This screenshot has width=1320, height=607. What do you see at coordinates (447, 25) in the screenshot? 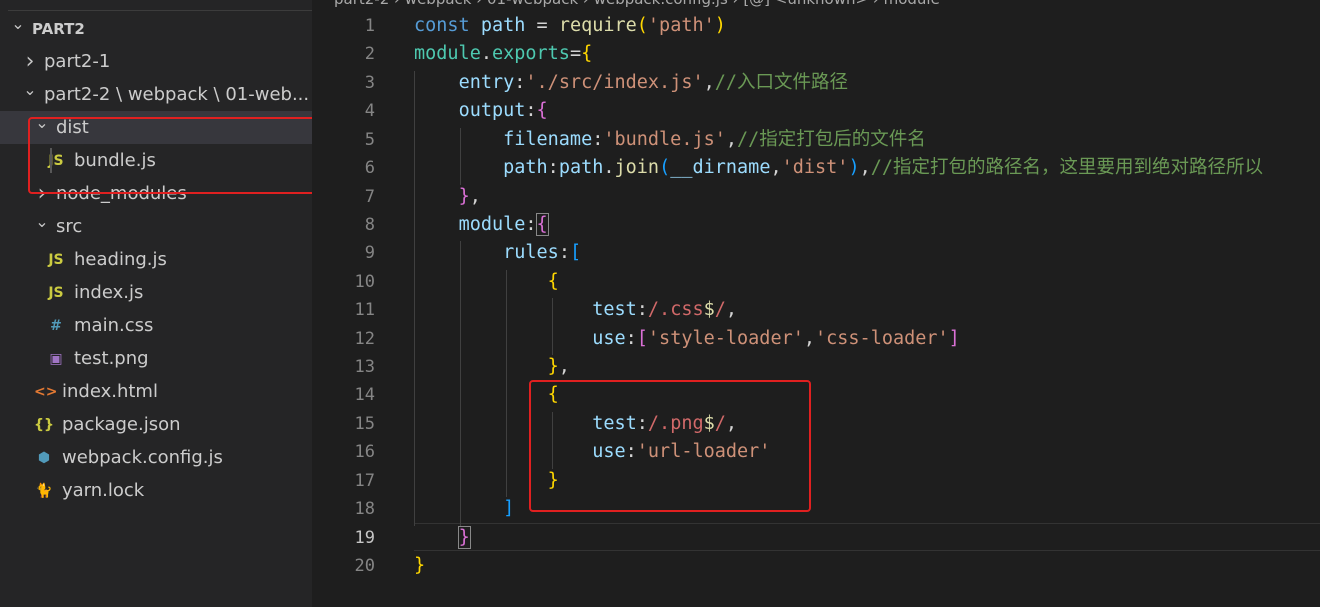
I see `code-token: const` at bounding box center [447, 25].